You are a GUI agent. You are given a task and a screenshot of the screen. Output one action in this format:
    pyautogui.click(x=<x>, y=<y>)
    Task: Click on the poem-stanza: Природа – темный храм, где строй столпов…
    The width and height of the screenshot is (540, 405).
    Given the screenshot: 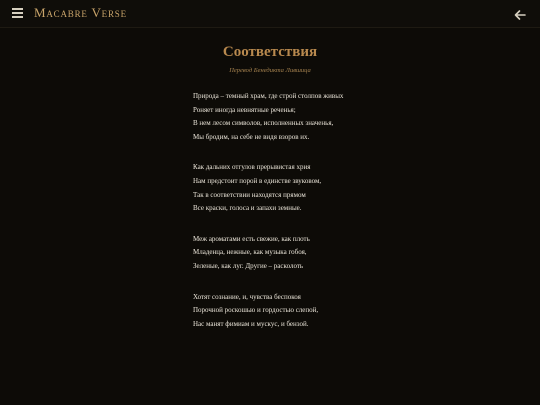 What is the action you would take?
    pyautogui.click(x=353, y=117)
    